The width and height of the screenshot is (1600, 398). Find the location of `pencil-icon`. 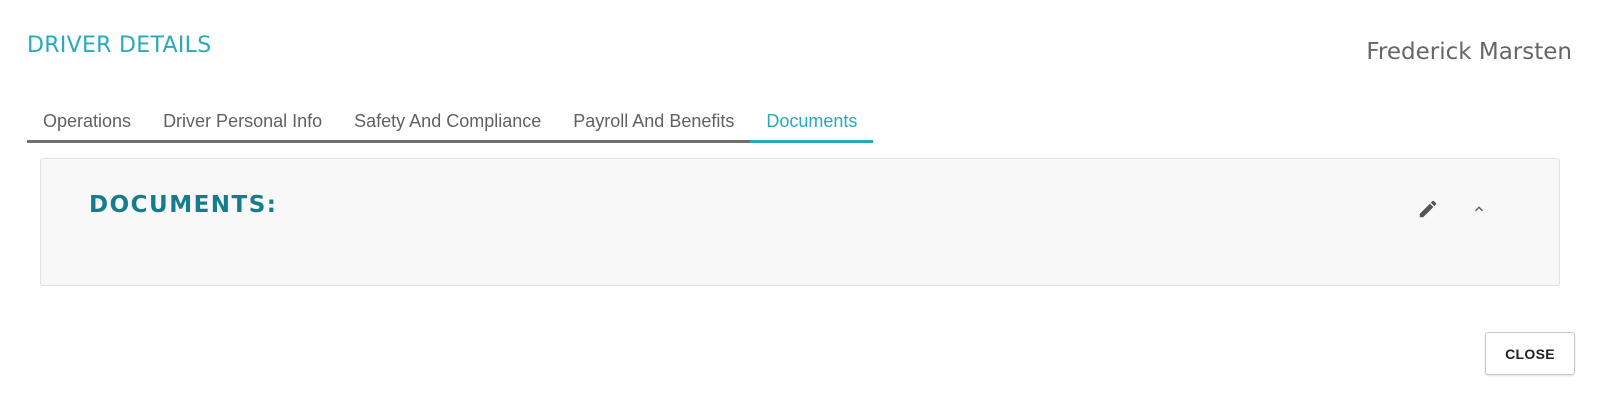

pencil-icon is located at coordinates (1428, 209).